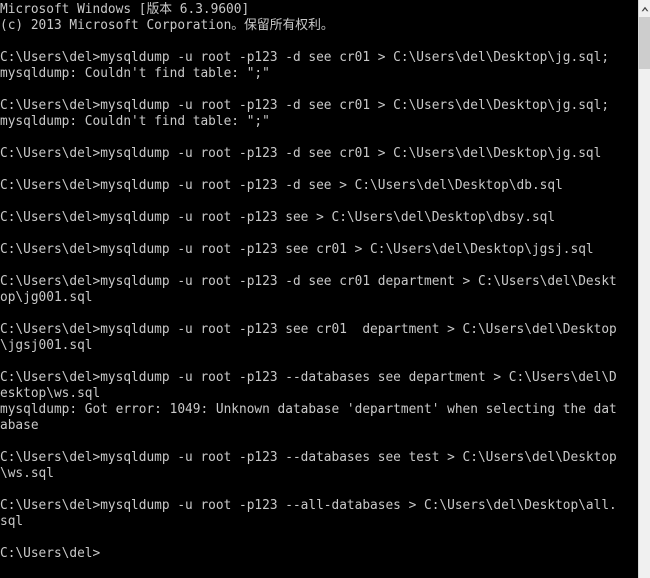  I want to click on console-line: abase, so click(19, 425).